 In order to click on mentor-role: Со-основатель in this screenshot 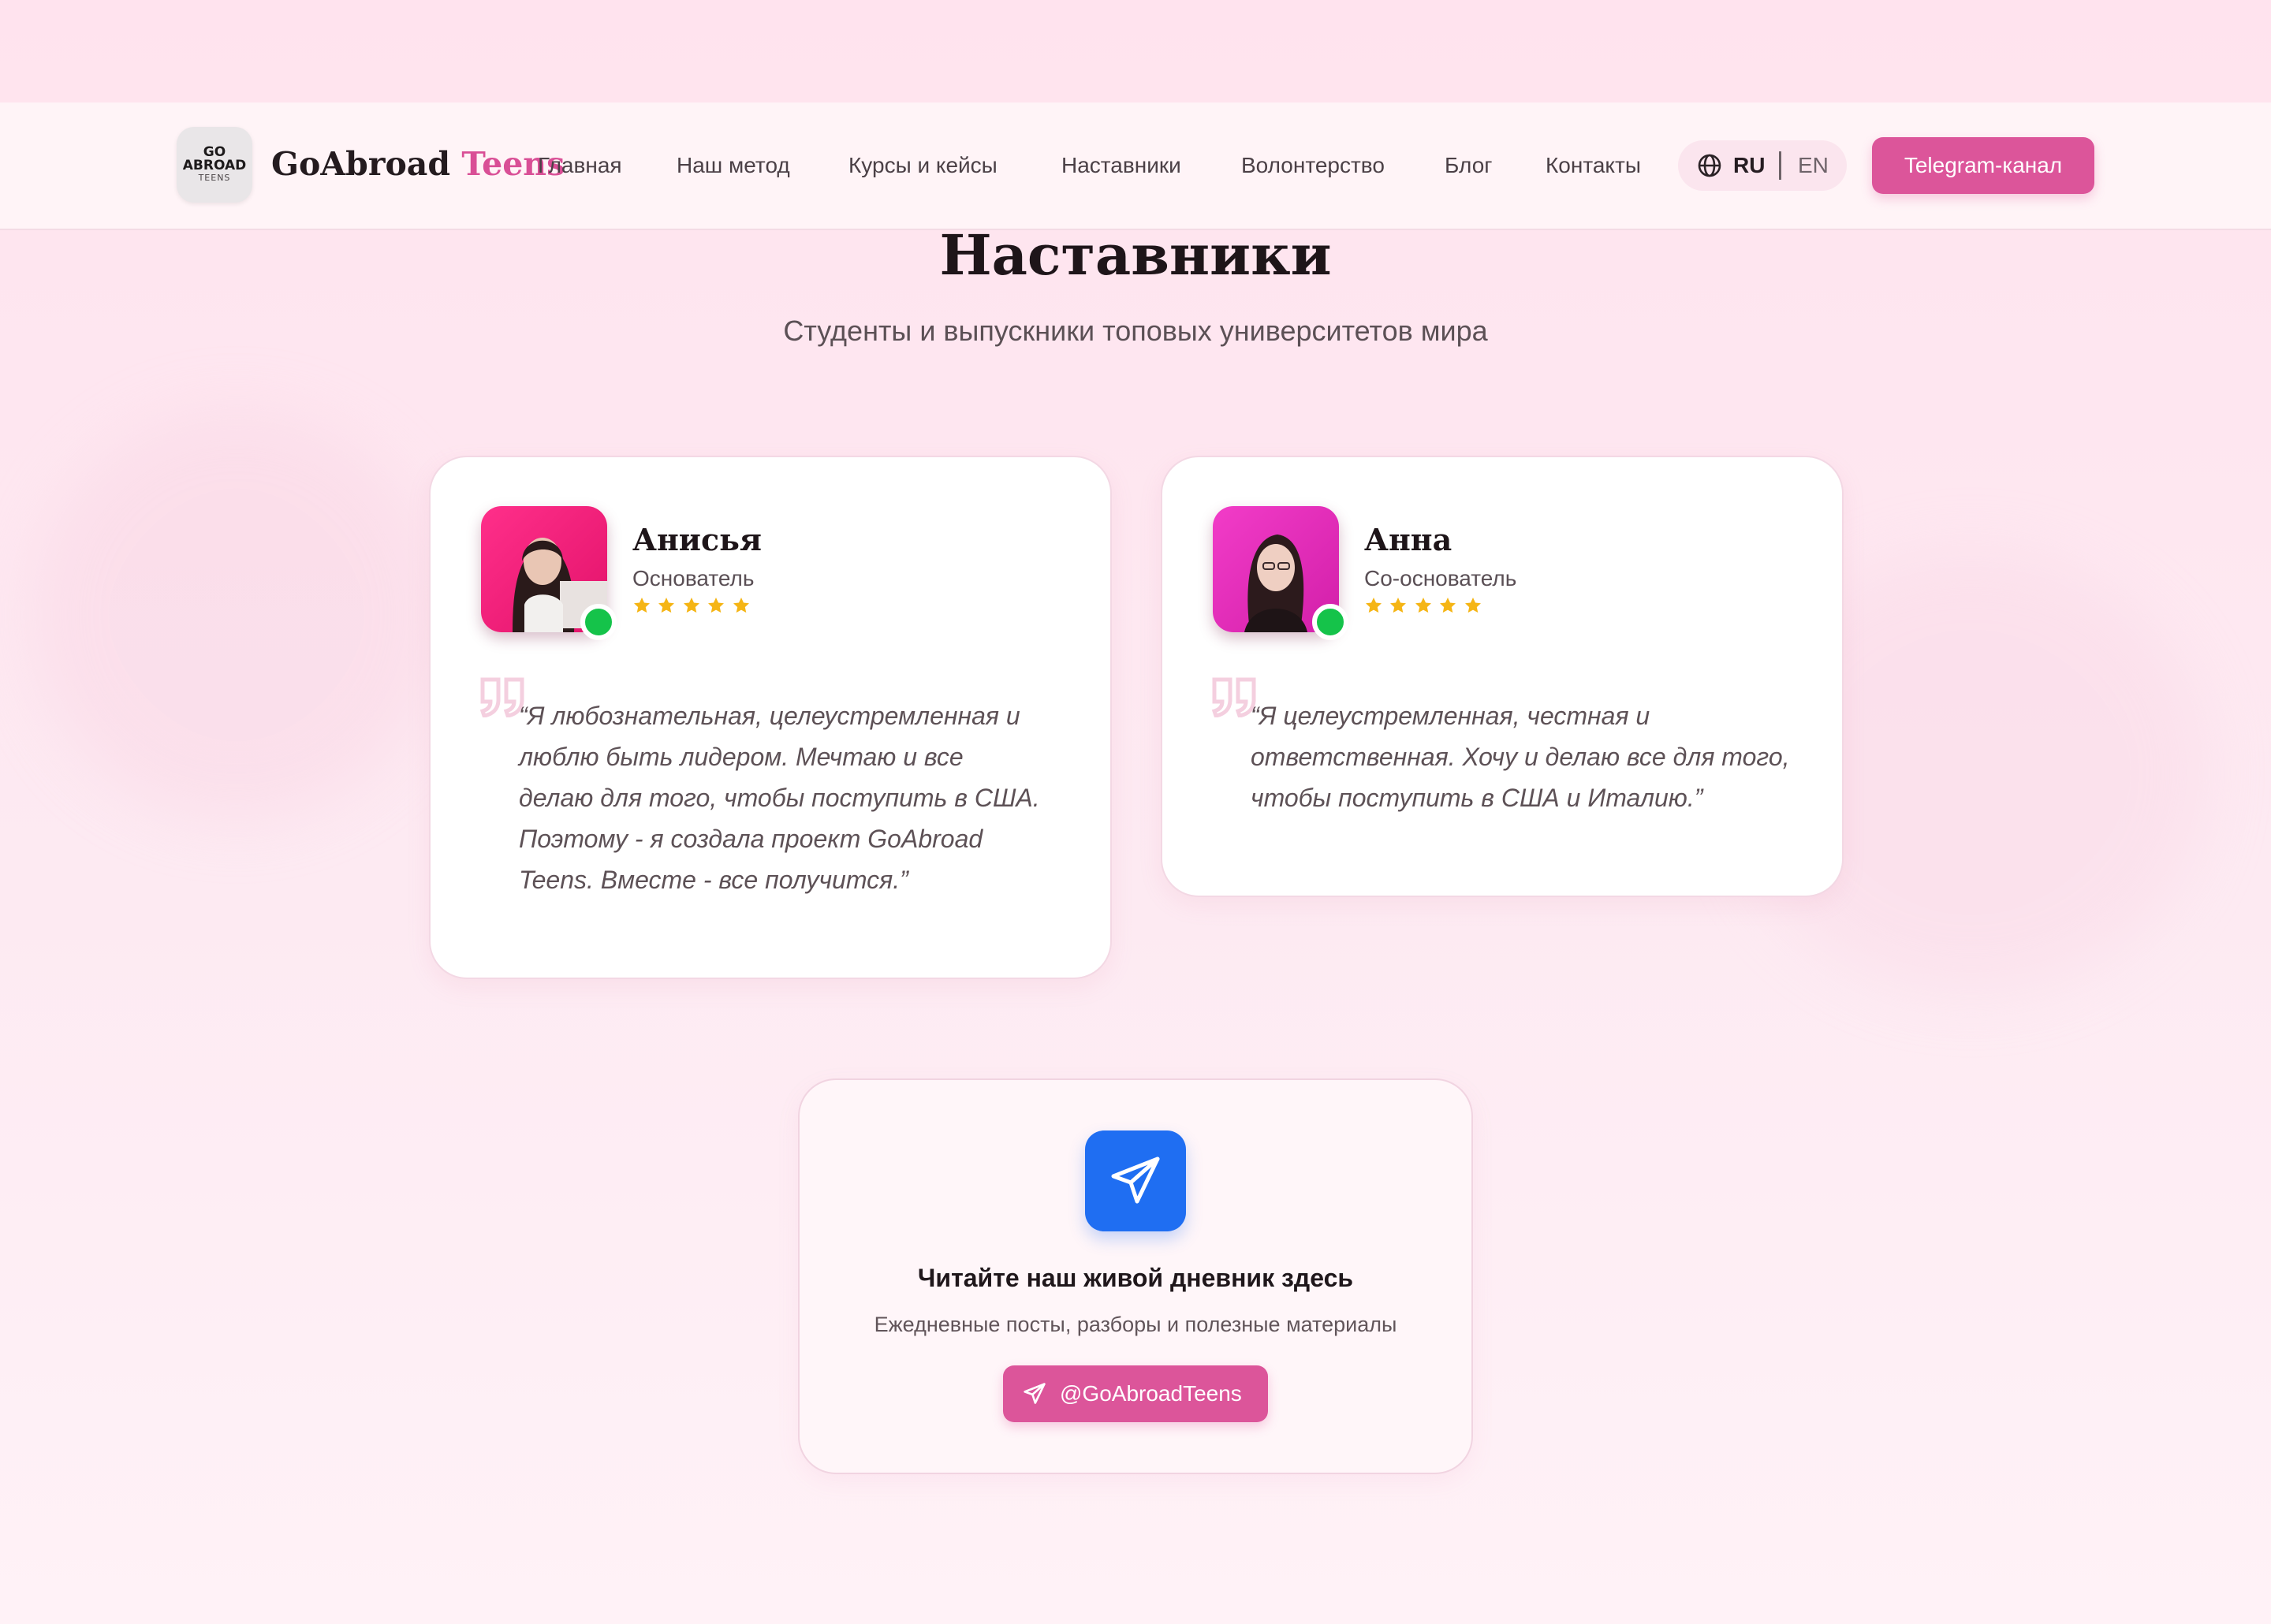, I will do `click(1440, 578)`.